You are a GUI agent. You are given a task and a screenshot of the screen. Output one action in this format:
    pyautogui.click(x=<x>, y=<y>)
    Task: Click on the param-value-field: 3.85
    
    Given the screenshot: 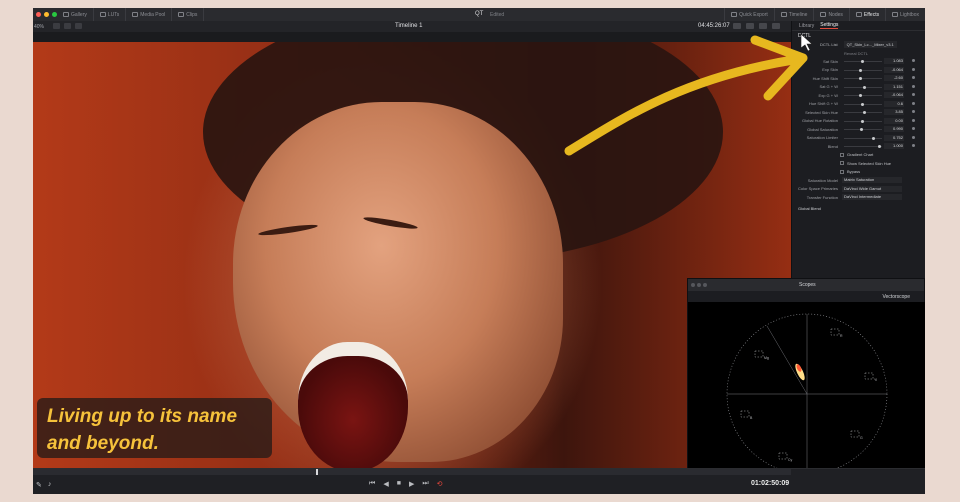 What is the action you would take?
    pyautogui.click(x=894, y=112)
    